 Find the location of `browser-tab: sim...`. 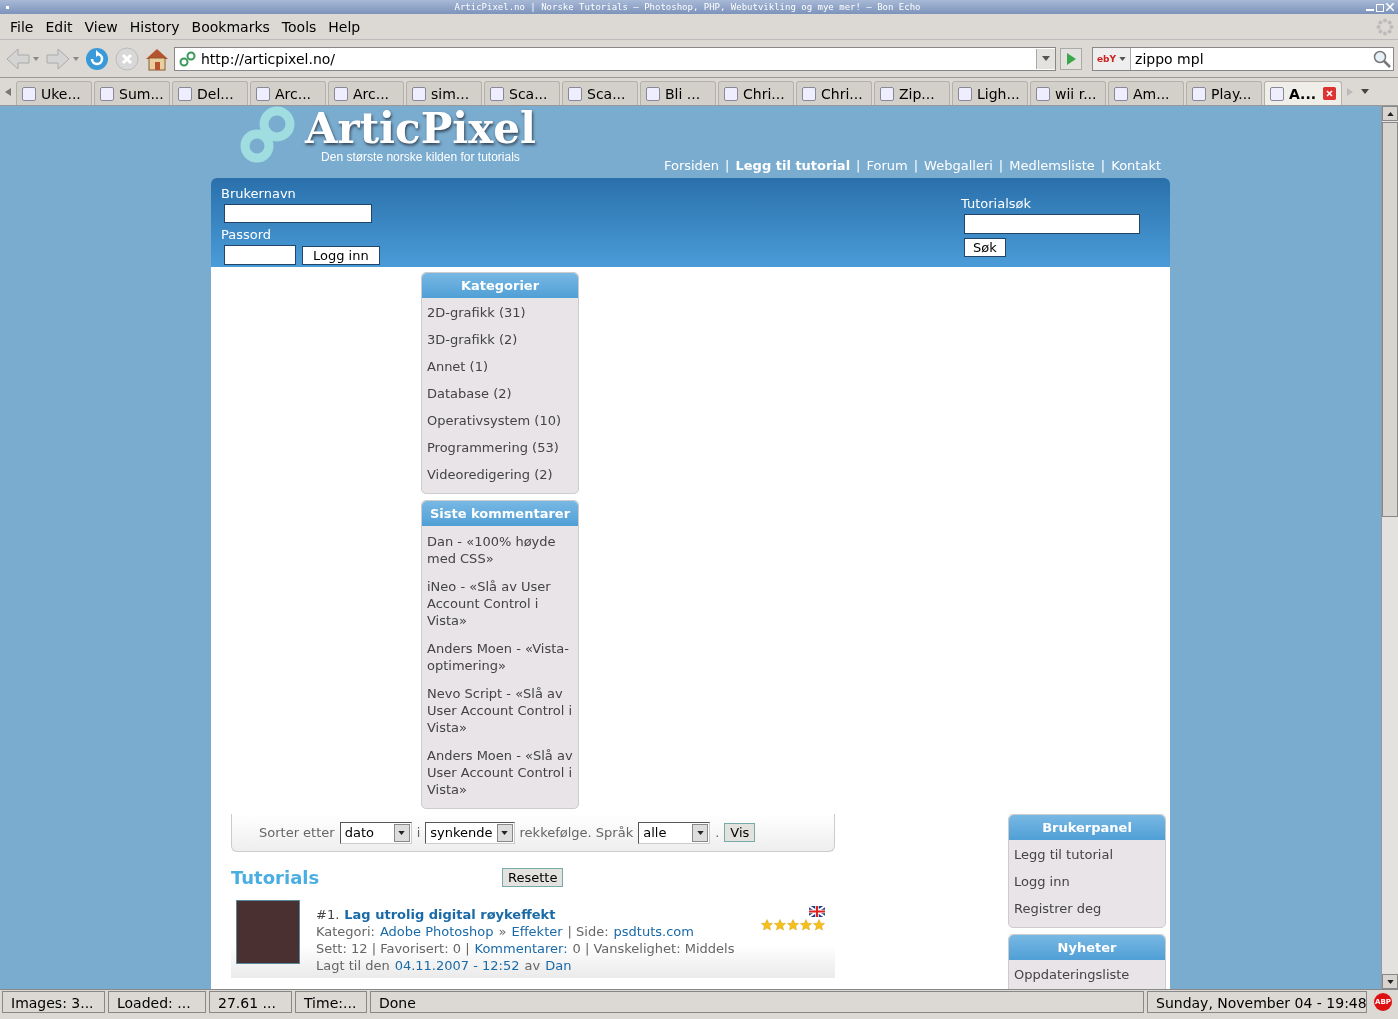

browser-tab: sim... is located at coordinates (444, 93).